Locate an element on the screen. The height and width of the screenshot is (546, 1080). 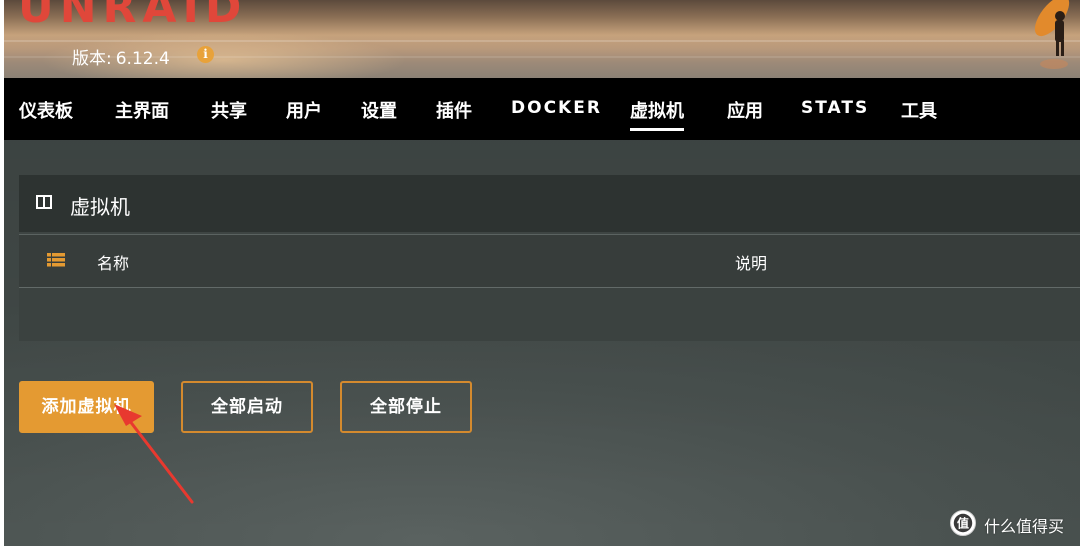
nav-tools: 工具 is located at coordinates (919, 110).